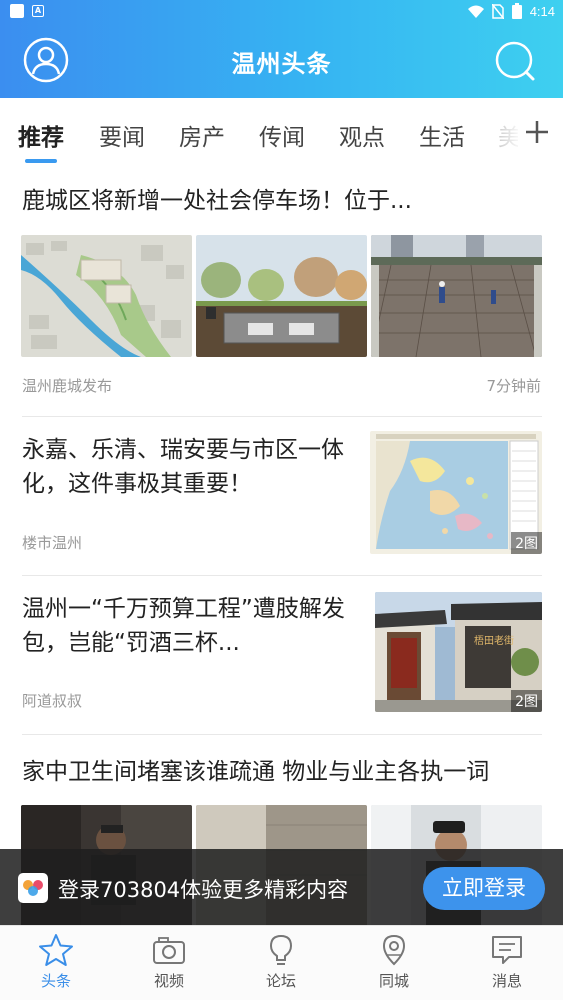  I want to click on app-logo-icon, so click(33, 888).